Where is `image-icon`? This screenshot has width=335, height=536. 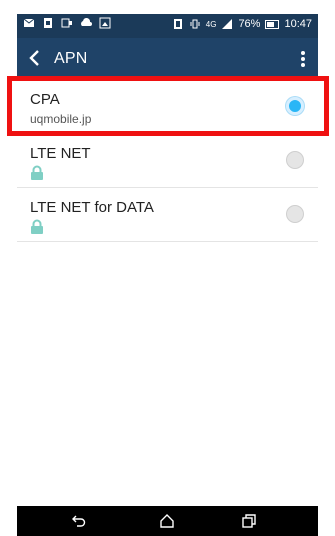
image-icon is located at coordinates (105, 23).